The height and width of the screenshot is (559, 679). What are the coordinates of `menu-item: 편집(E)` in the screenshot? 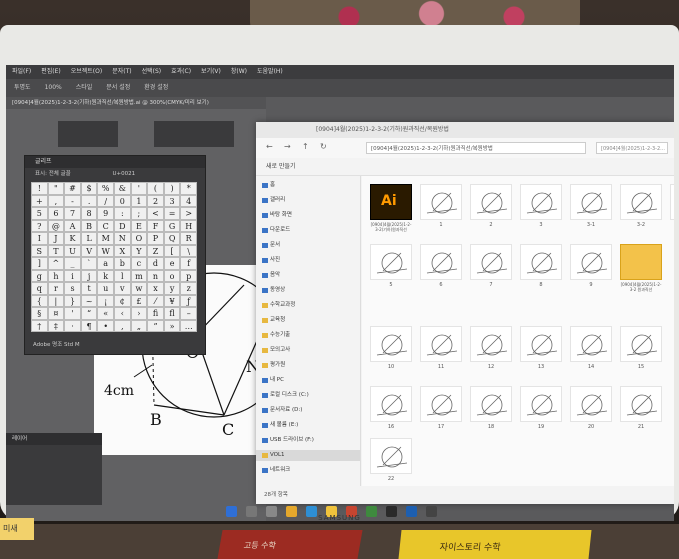 It's located at (51, 71).